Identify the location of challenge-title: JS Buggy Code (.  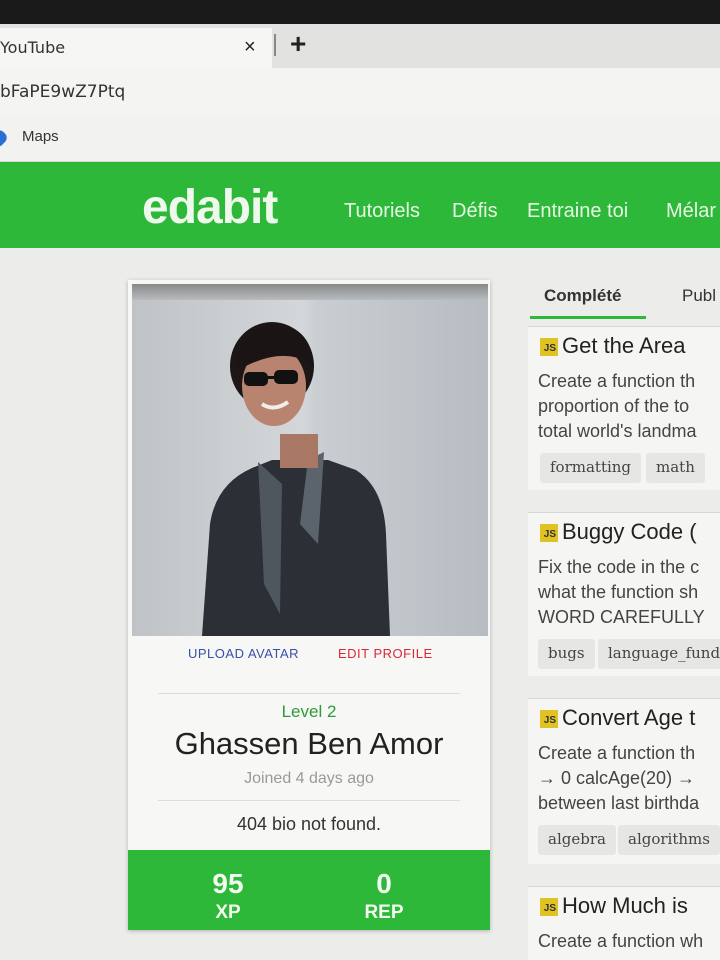
(618, 532).